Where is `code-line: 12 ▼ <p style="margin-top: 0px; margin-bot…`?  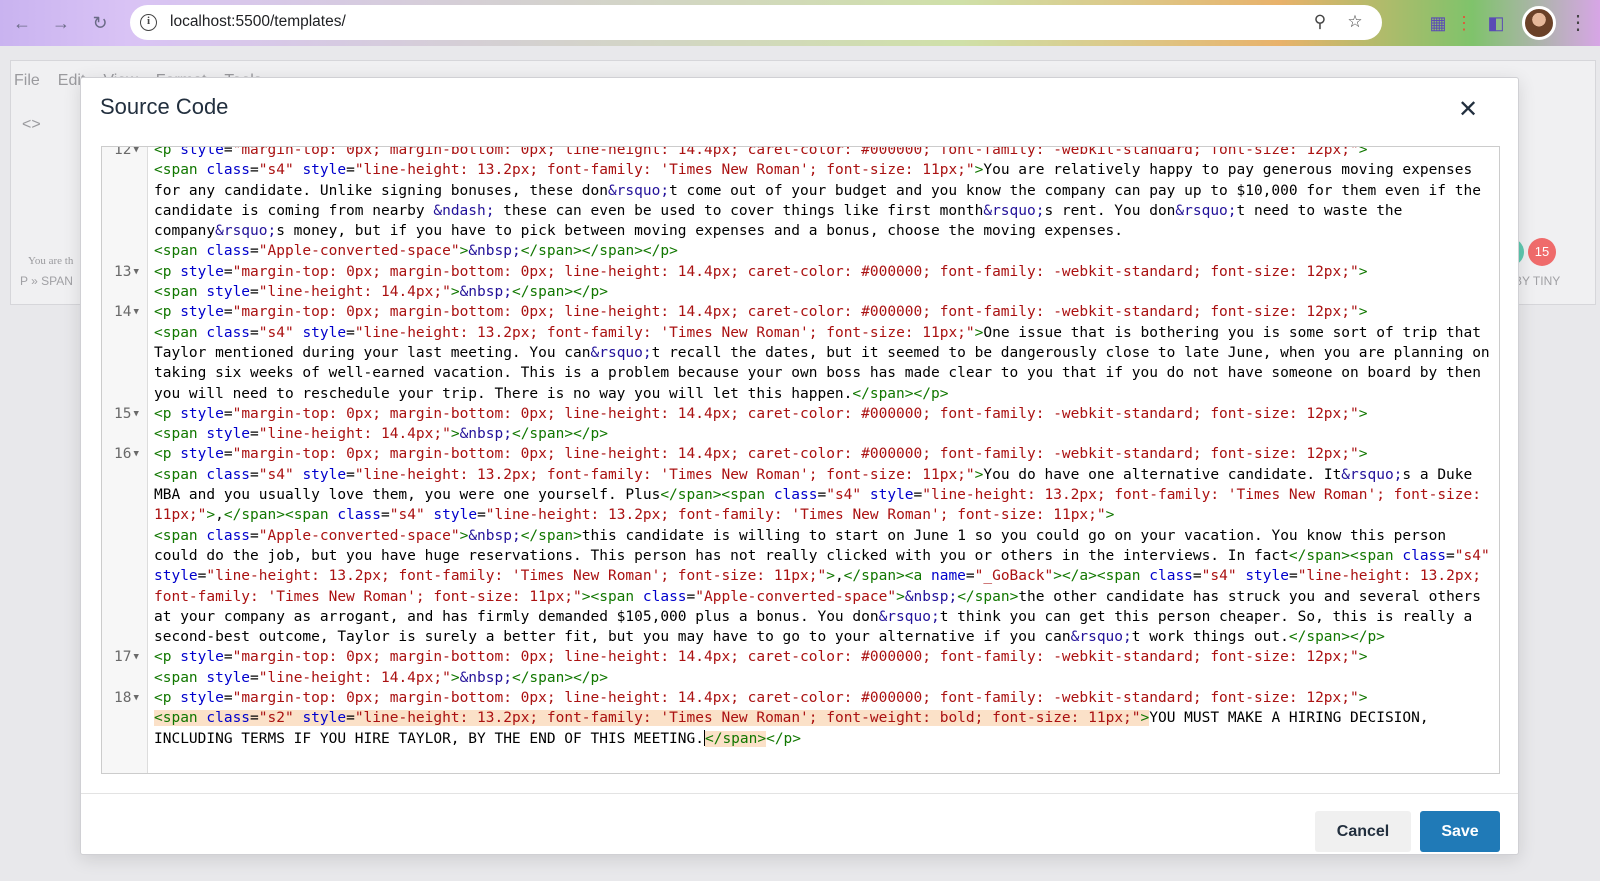 code-line: 12 ▼ <p style="margin-top: 0px; margin-bot… is located at coordinates (800, 204).